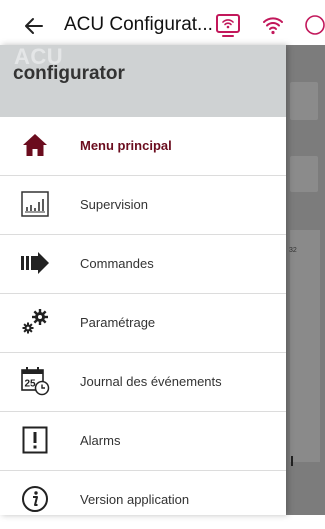  I want to click on menu-item-alarms: Alarms, so click(143, 441).